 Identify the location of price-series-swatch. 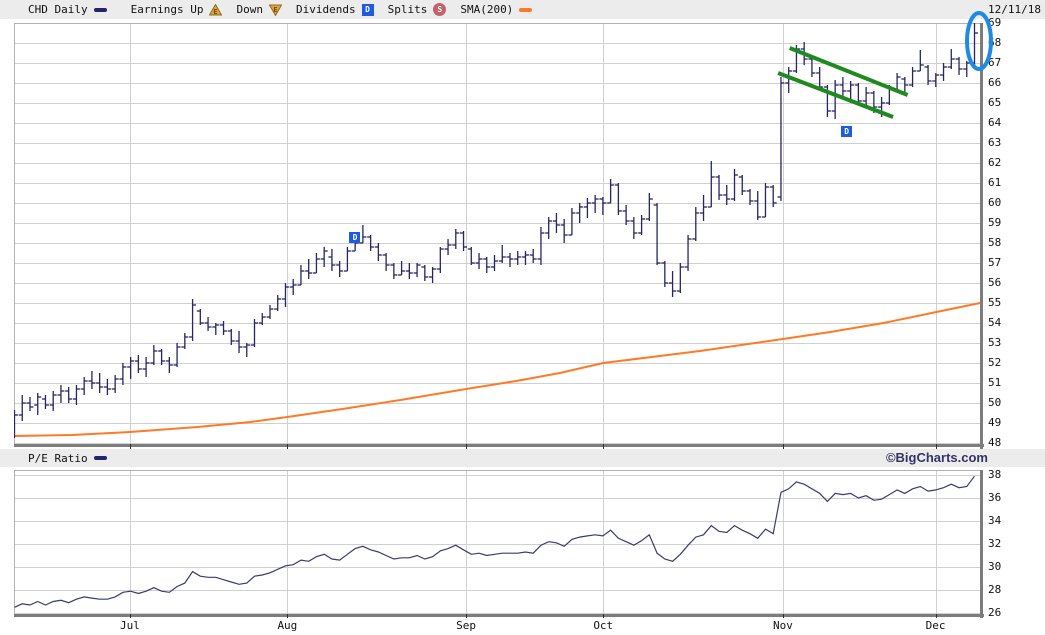
(100, 9).